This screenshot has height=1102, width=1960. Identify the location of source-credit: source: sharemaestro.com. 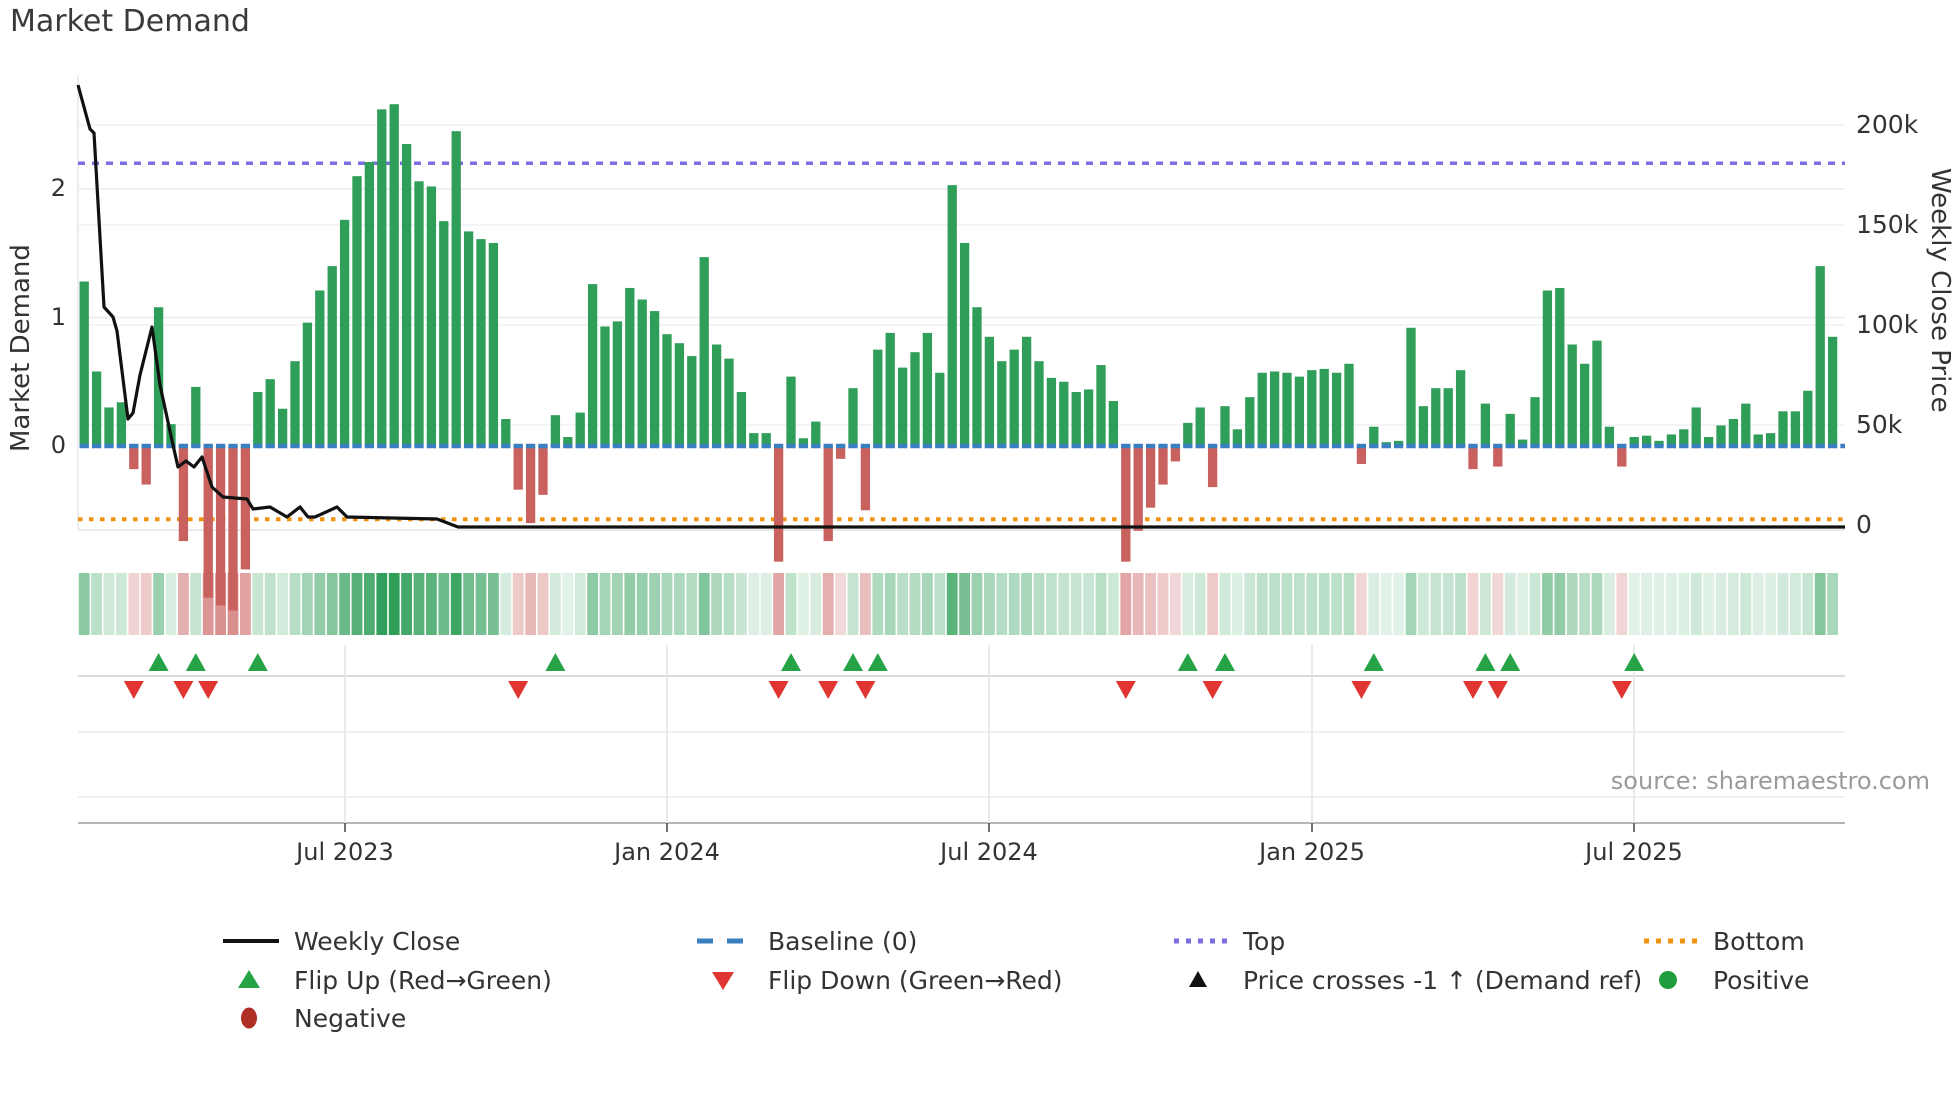
(1770, 781).